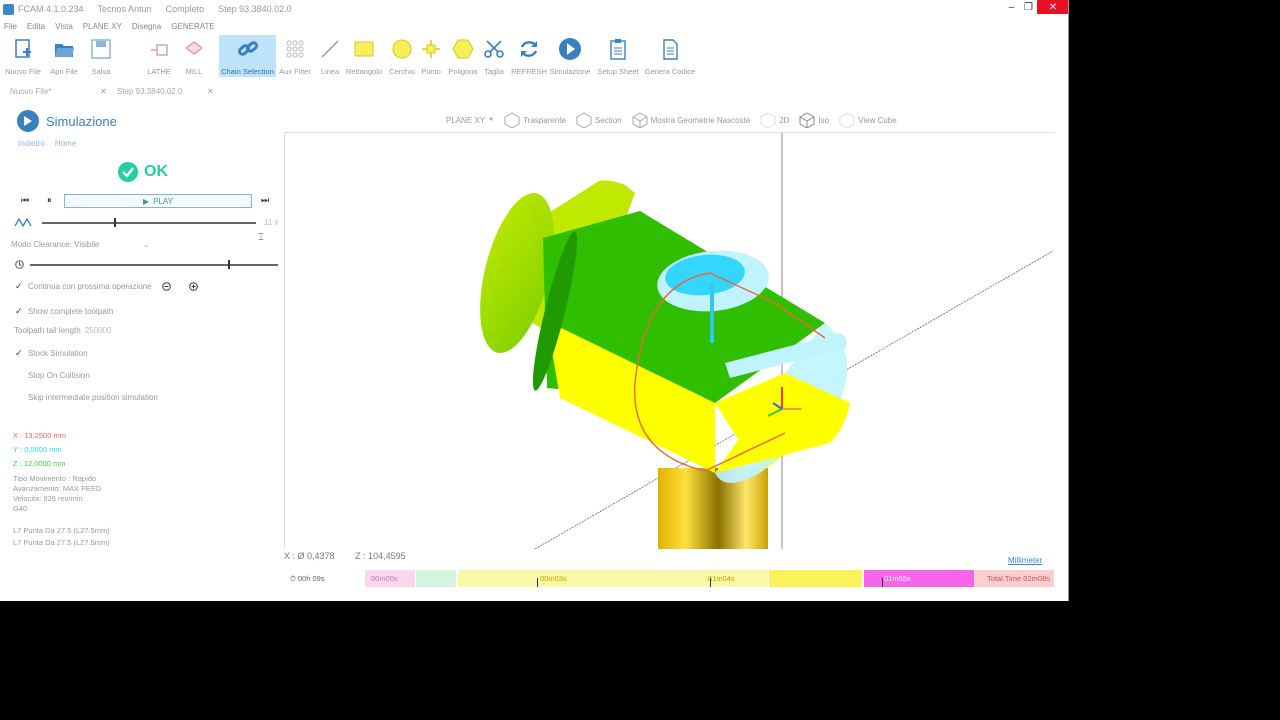 This screenshot has height=720, width=1280. What do you see at coordinates (167, 91) in the screenshot?
I see `tab-step-file: Step 93.3840.02.0 ✕` at bounding box center [167, 91].